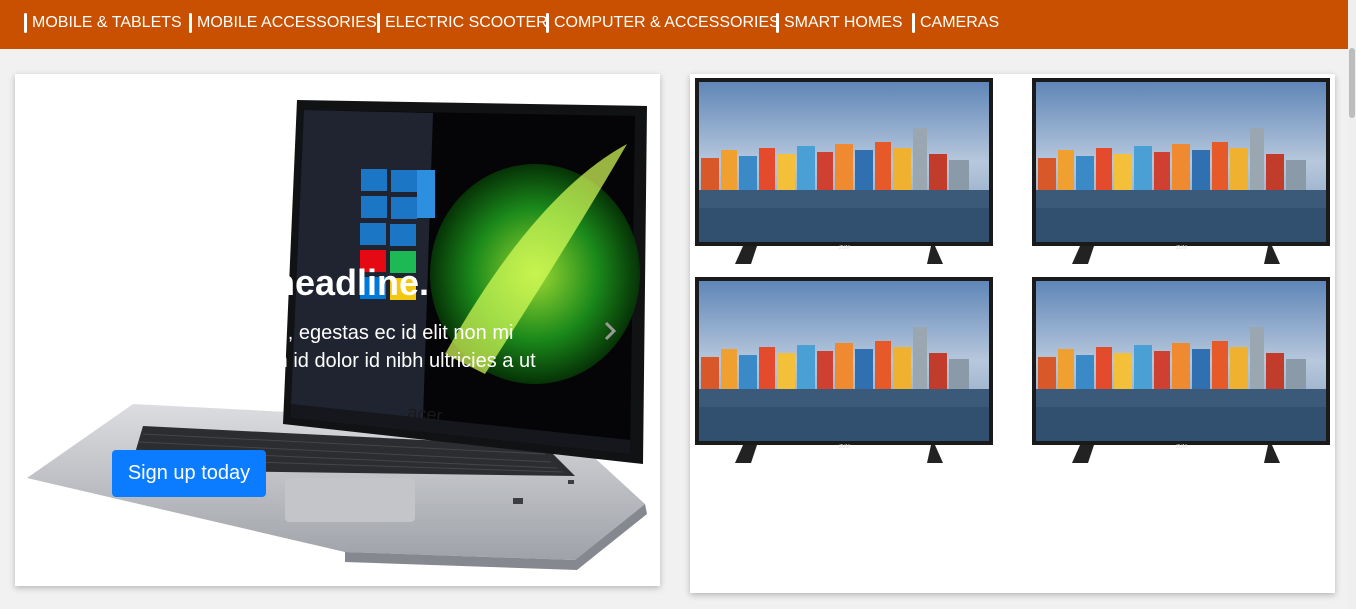  Describe the element at coordinates (466, 22) in the screenshot. I see `nav-item-label: ELECTRIC SCOOTER` at that location.